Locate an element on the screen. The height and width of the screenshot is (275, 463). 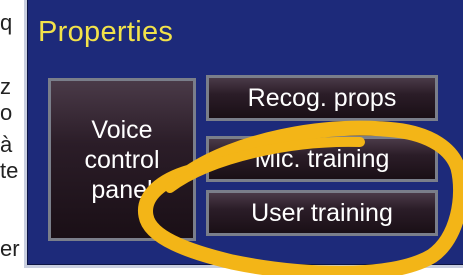
voice-control-panel-label-line: Voice is located at coordinates (122, 129).